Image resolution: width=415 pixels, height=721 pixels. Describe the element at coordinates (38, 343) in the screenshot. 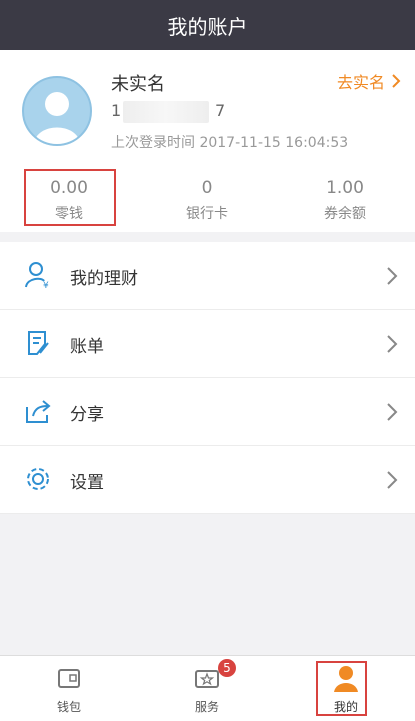

I see `bill-icon` at that location.